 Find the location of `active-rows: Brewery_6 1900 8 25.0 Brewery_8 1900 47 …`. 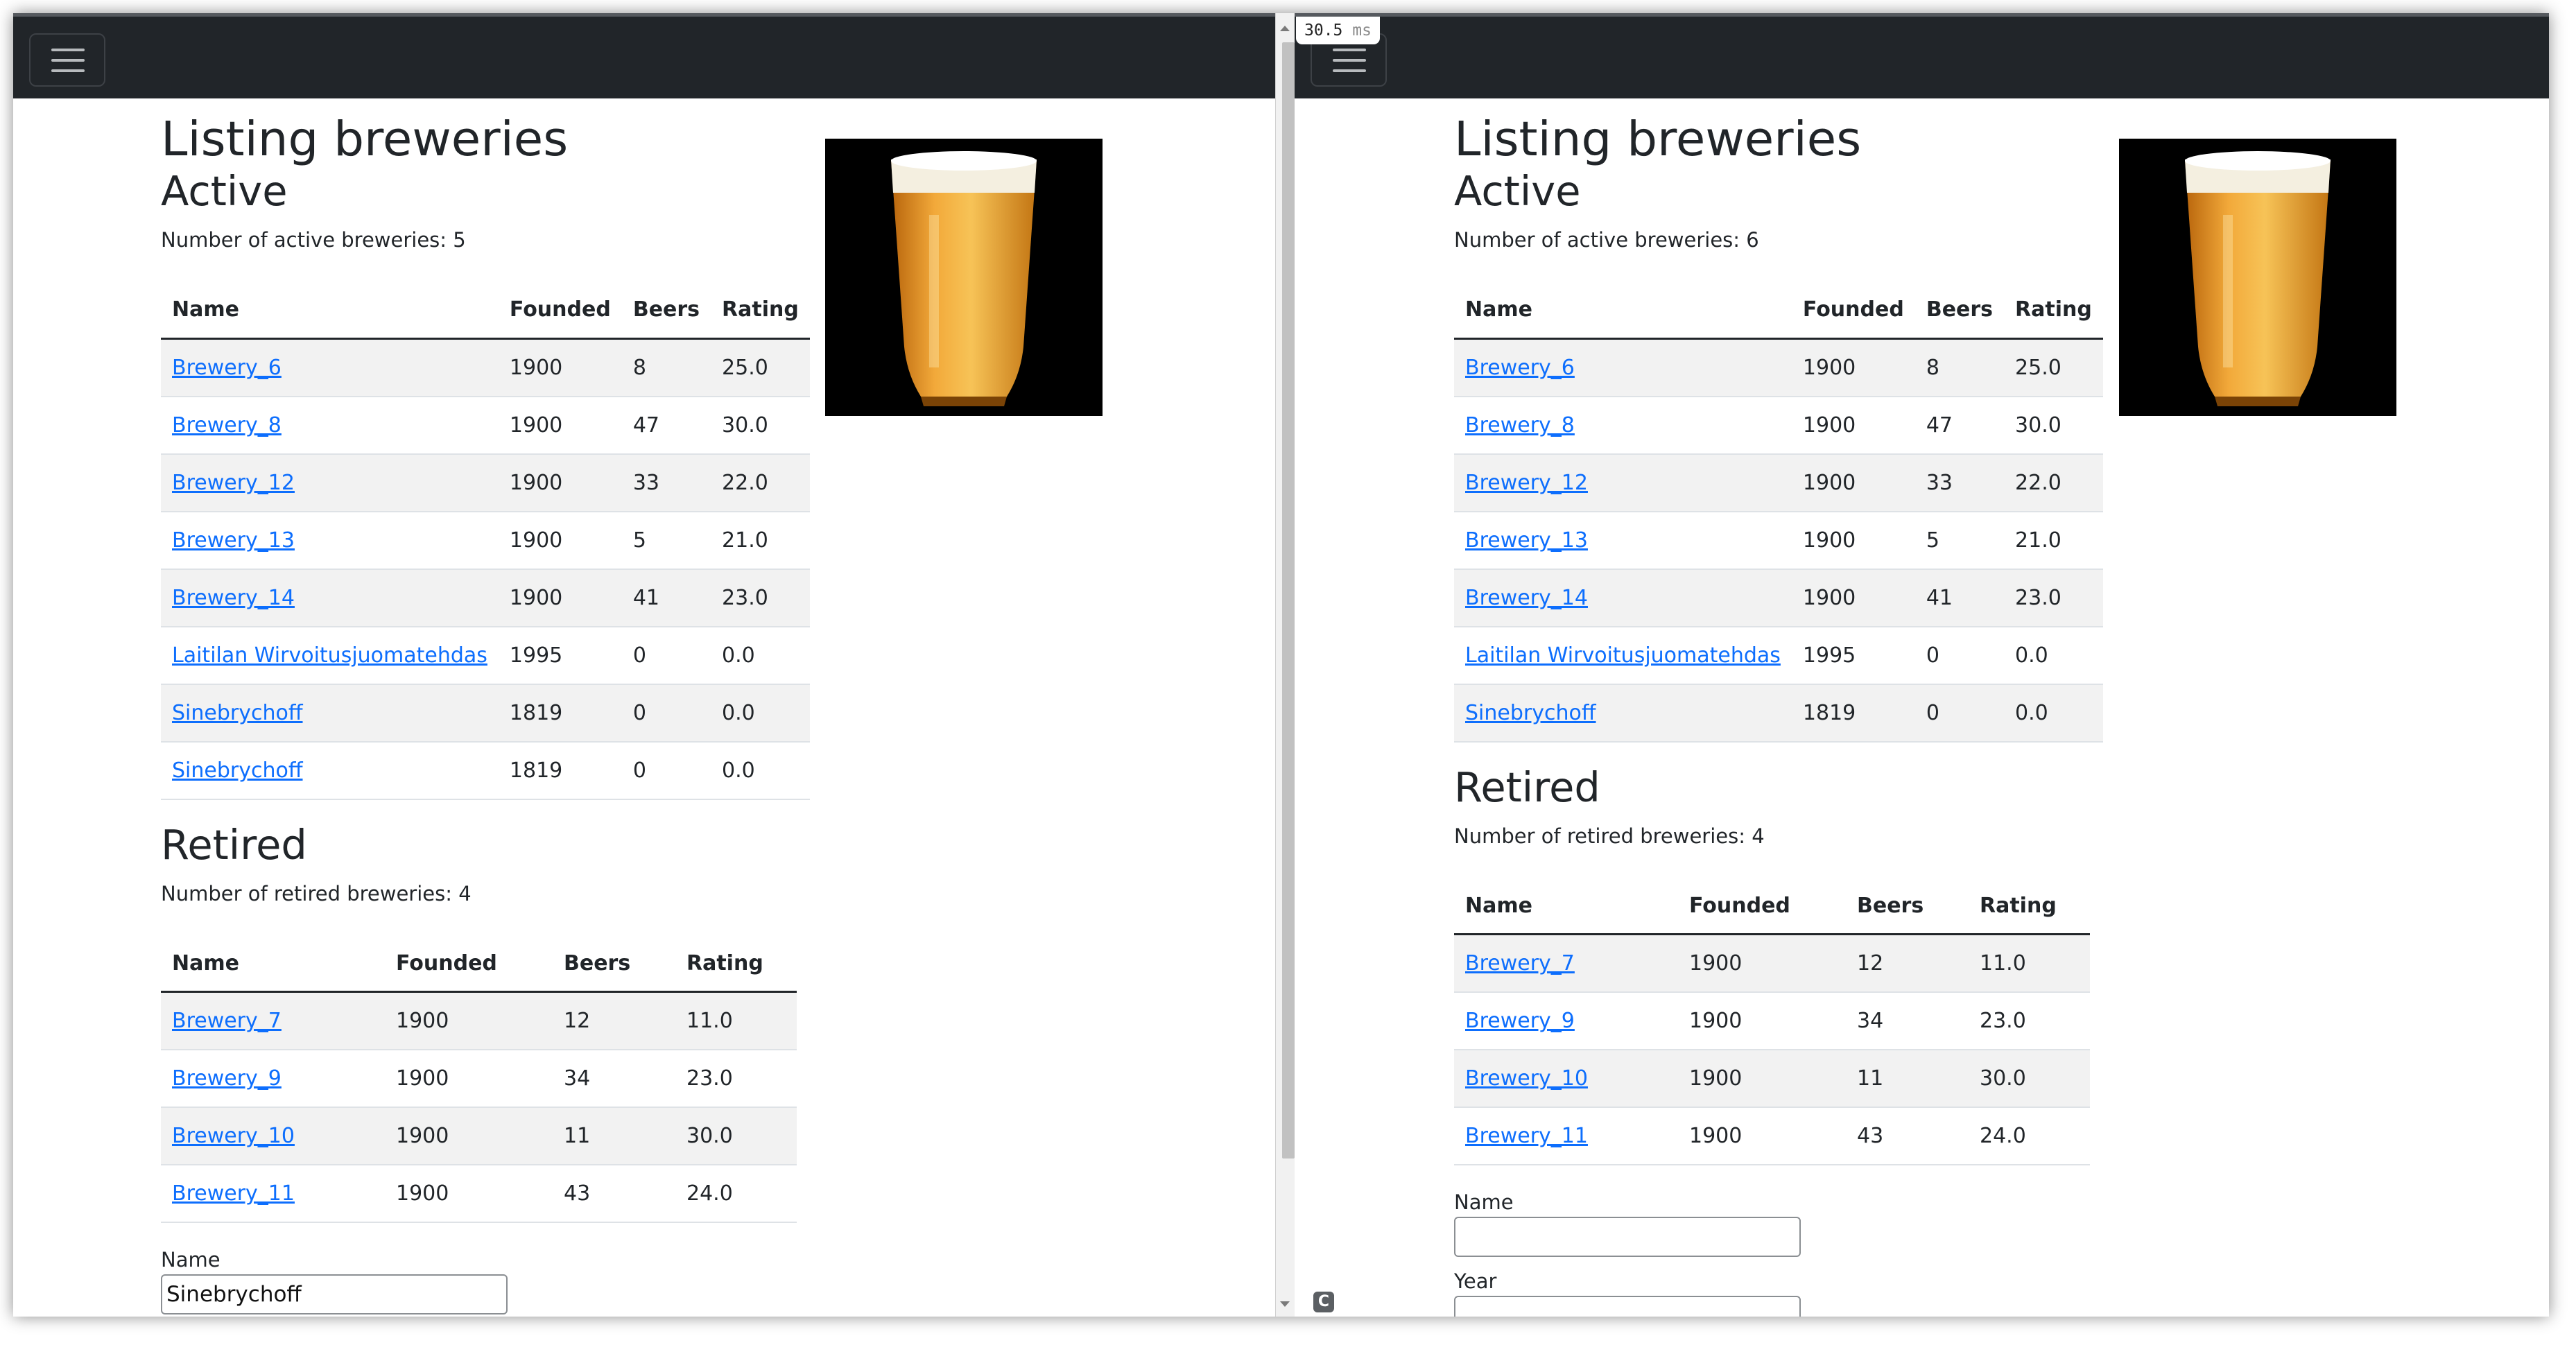

active-rows: Brewery_6 1900 8 25.0 Brewery_8 1900 47 … is located at coordinates (1778, 540).